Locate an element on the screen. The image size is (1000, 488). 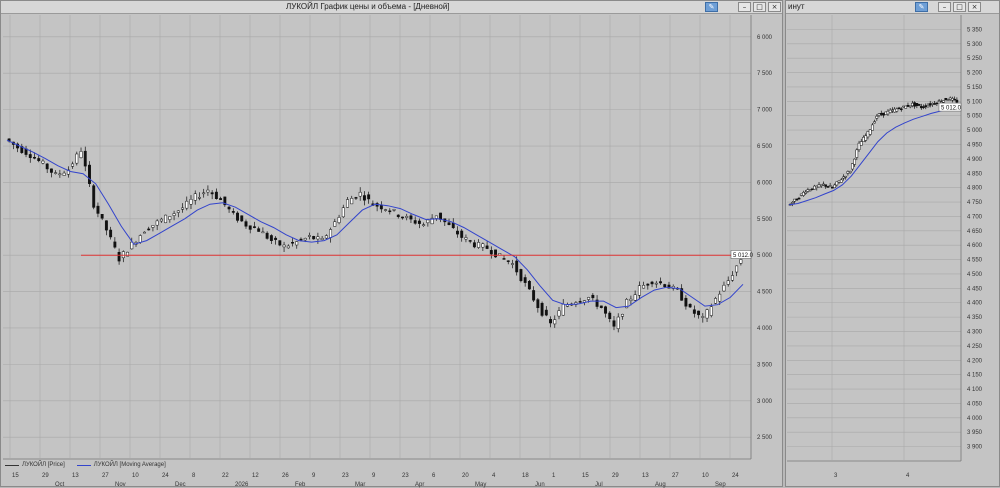
x-tick-label: 15 is located at coordinates (585, 476).